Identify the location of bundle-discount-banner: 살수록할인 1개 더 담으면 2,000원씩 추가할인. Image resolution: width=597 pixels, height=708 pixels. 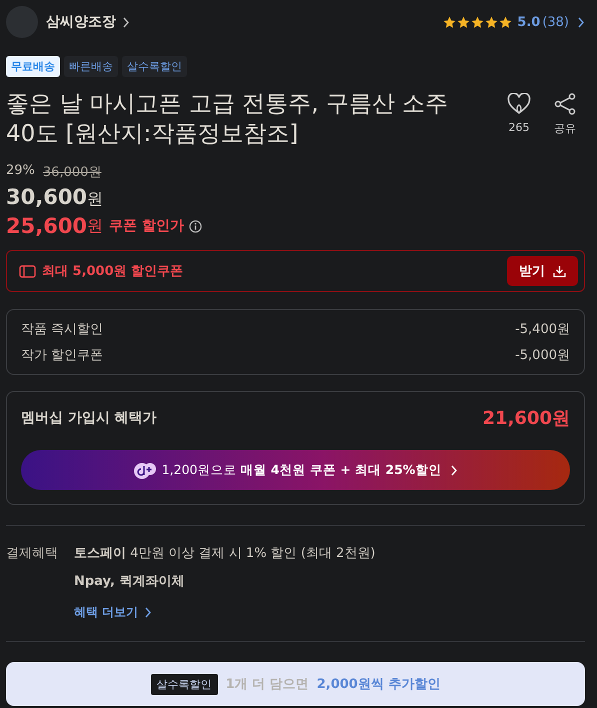
(295, 684).